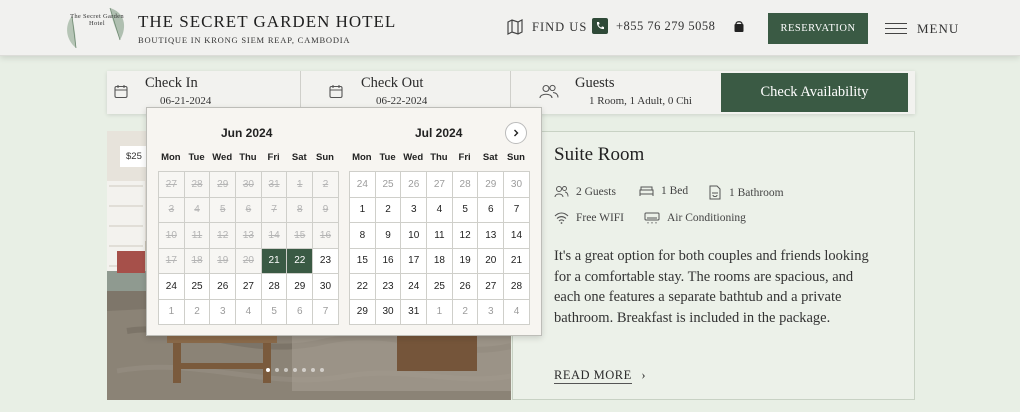  What do you see at coordinates (465, 236) in the screenshot?
I see `day-cell: 12` at bounding box center [465, 236].